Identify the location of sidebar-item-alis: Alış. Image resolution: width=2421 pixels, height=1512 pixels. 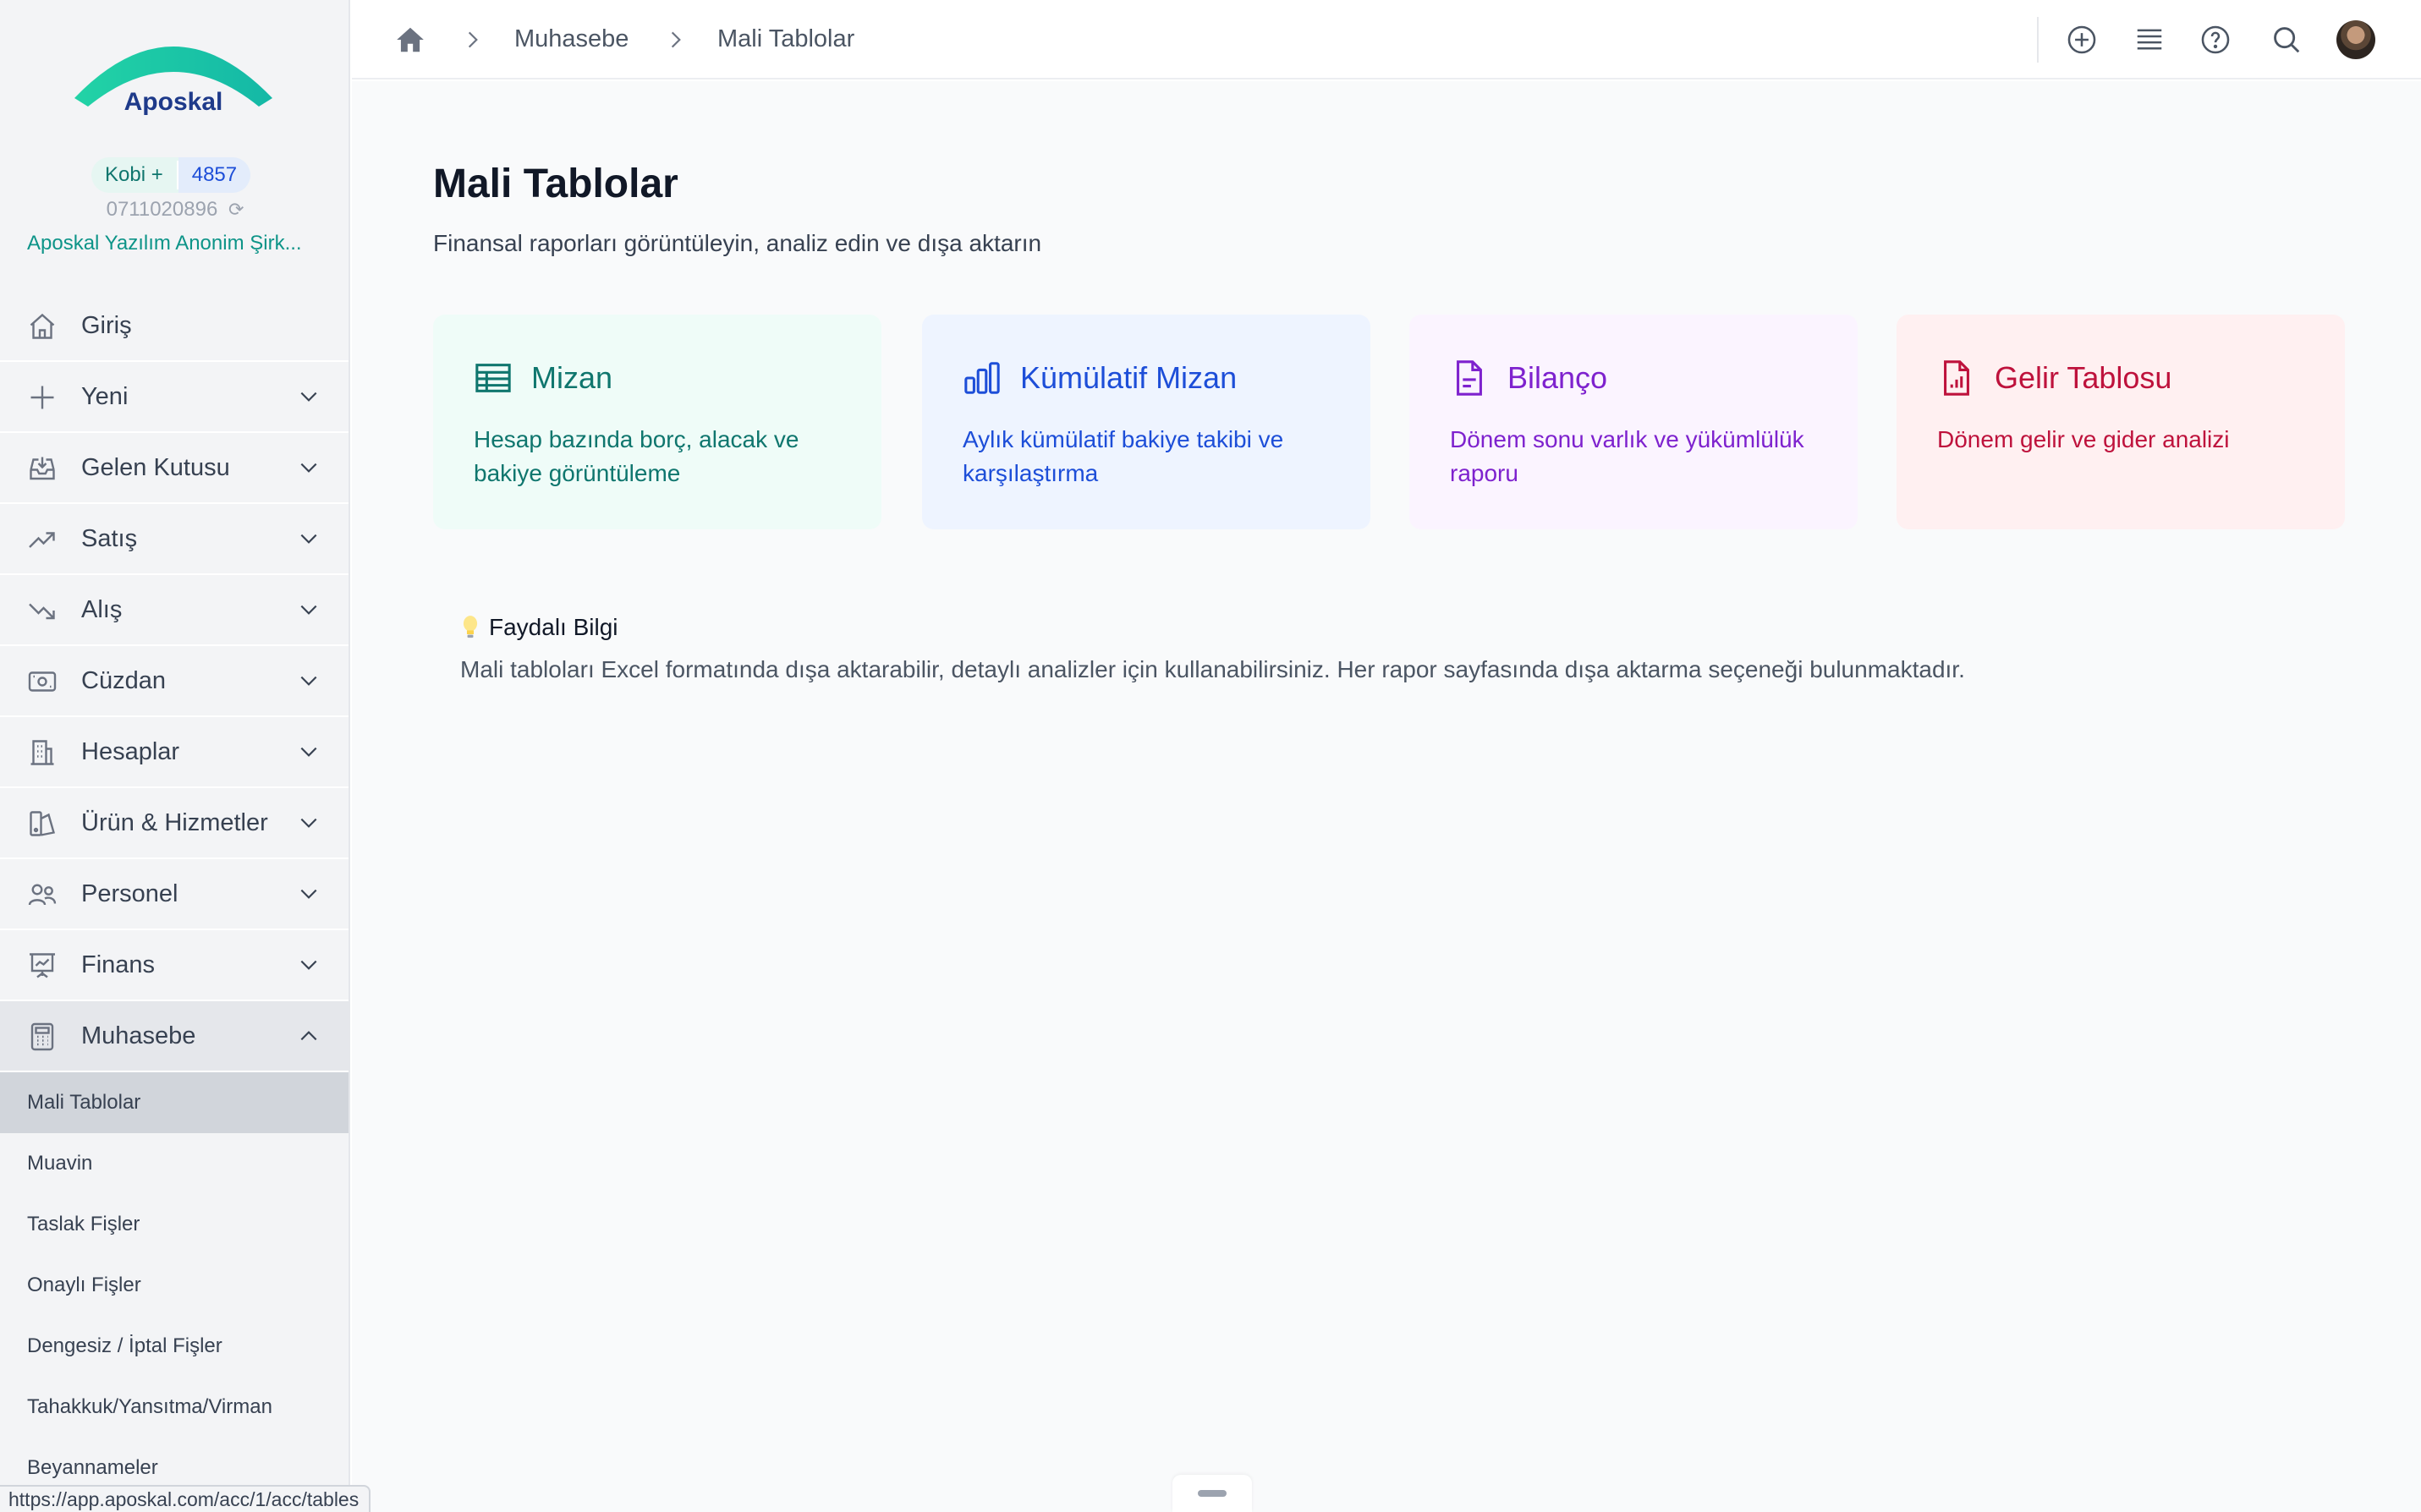
(175, 610).